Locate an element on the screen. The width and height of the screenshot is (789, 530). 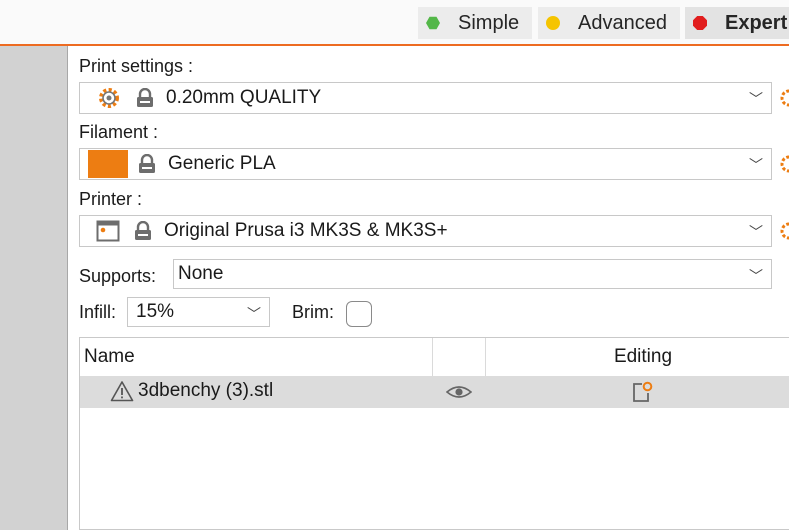
mode-tab-expert: Expert is located at coordinates (737, 23).